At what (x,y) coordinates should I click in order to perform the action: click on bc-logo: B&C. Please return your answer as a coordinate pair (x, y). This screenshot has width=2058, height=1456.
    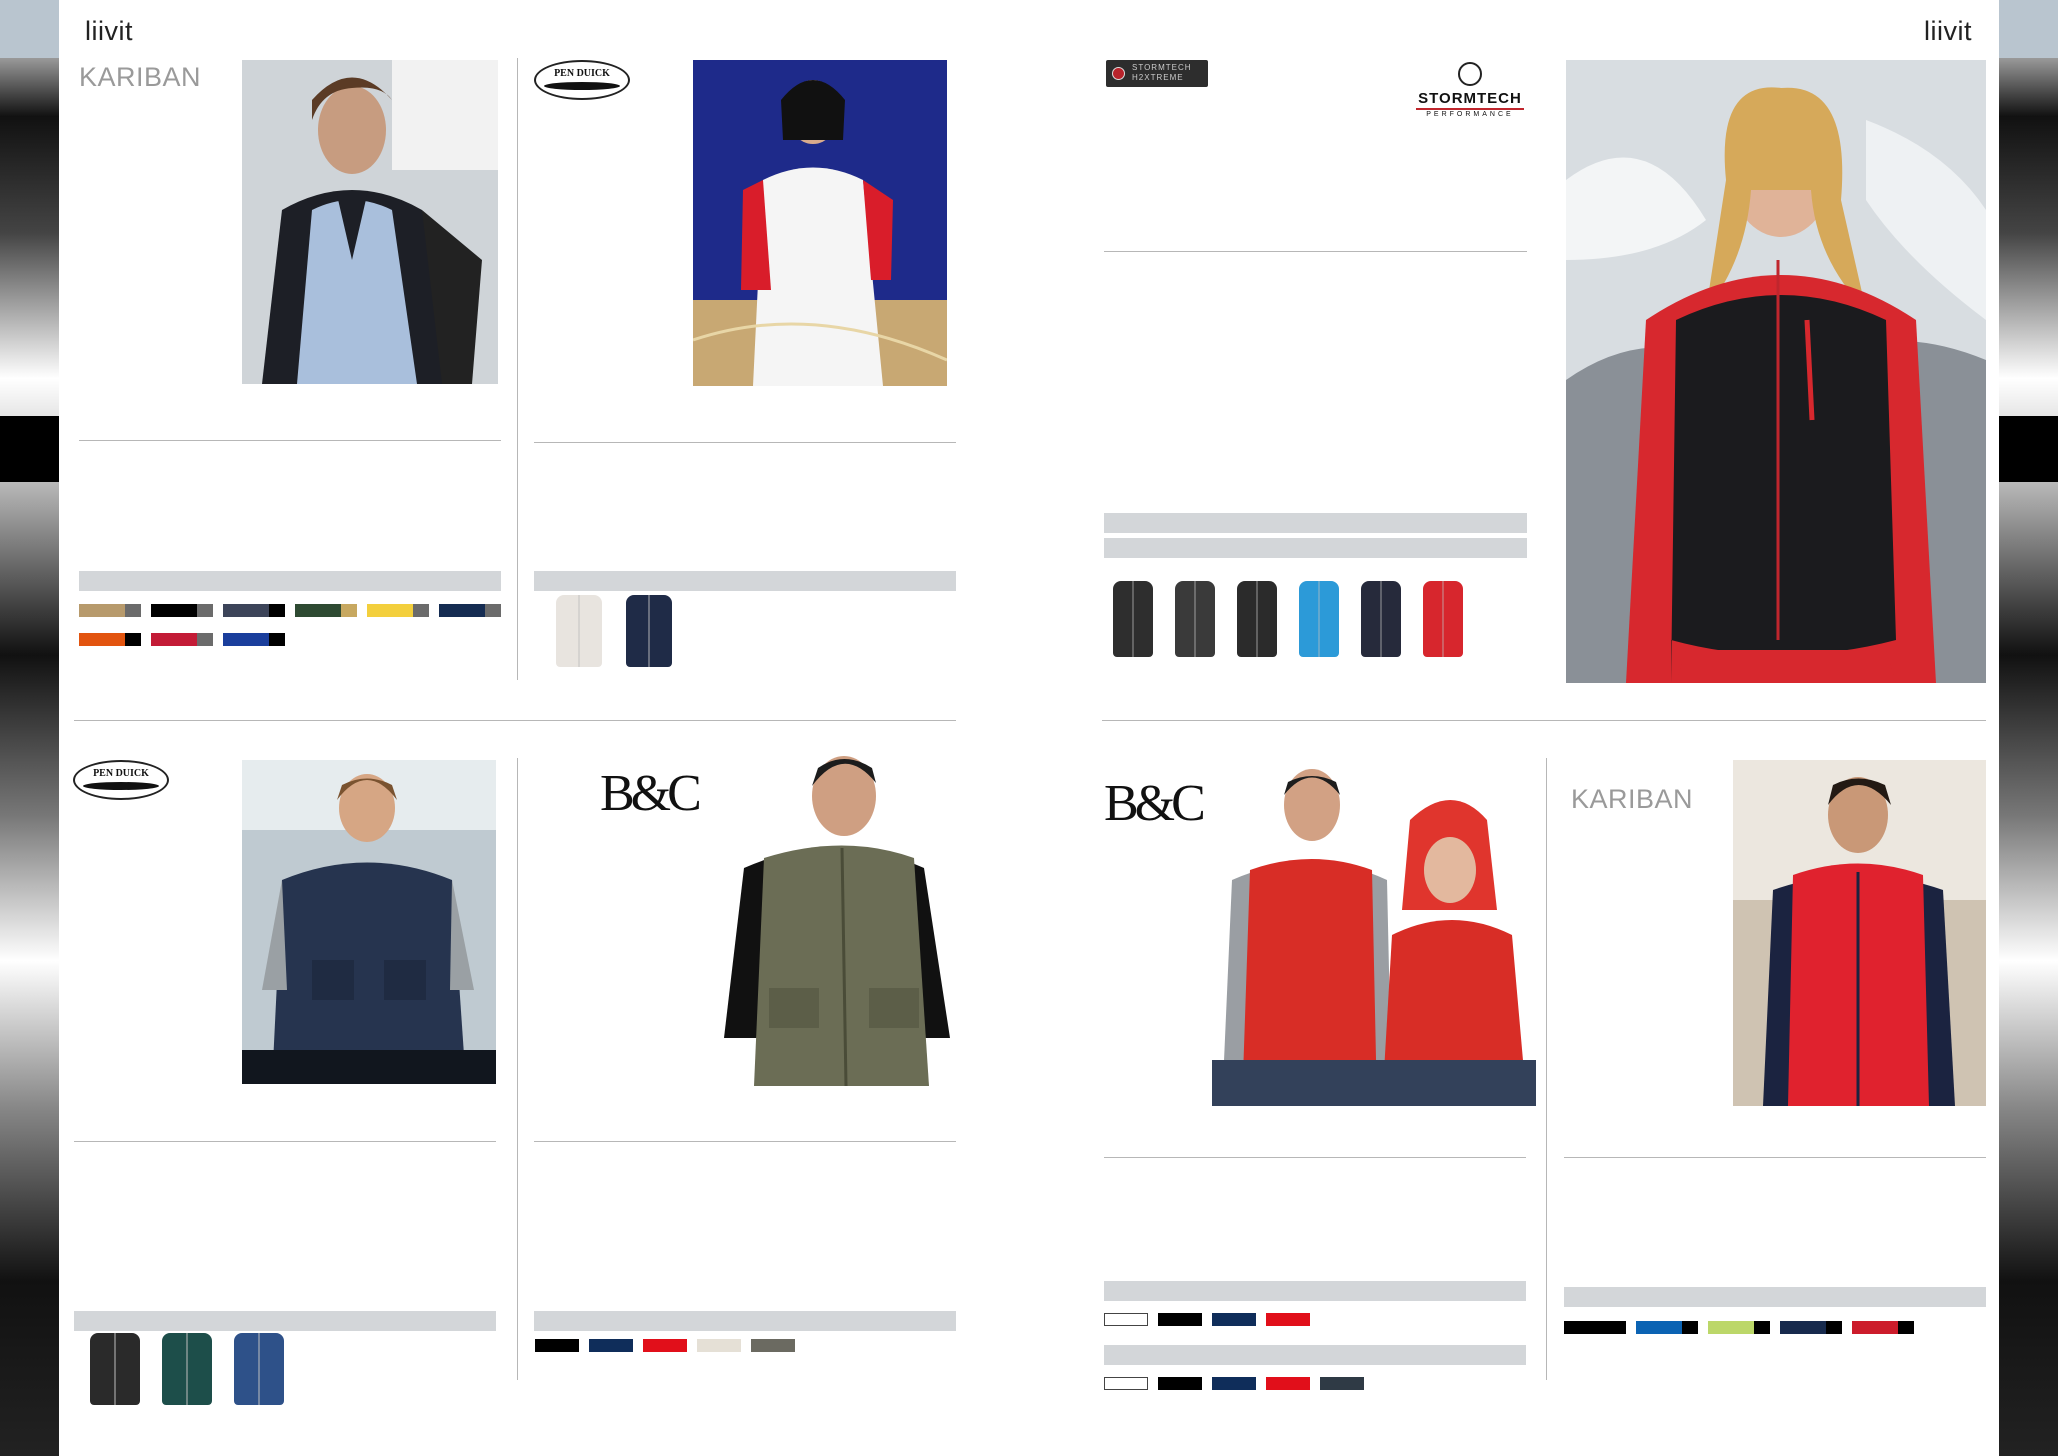
    Looking at the image, I should click on (651, 793).